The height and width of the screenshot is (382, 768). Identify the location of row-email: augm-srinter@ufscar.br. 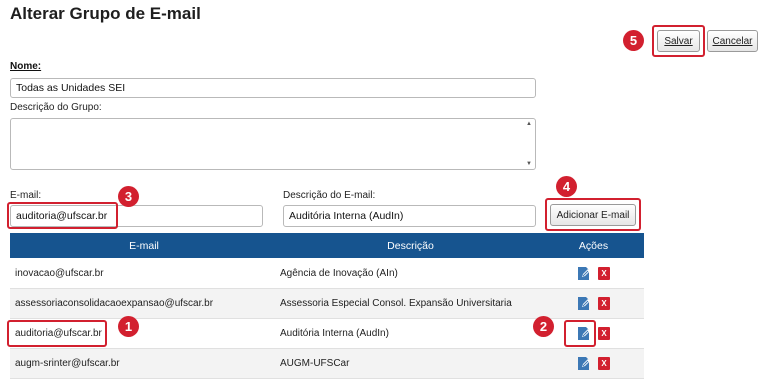
(67, 363).